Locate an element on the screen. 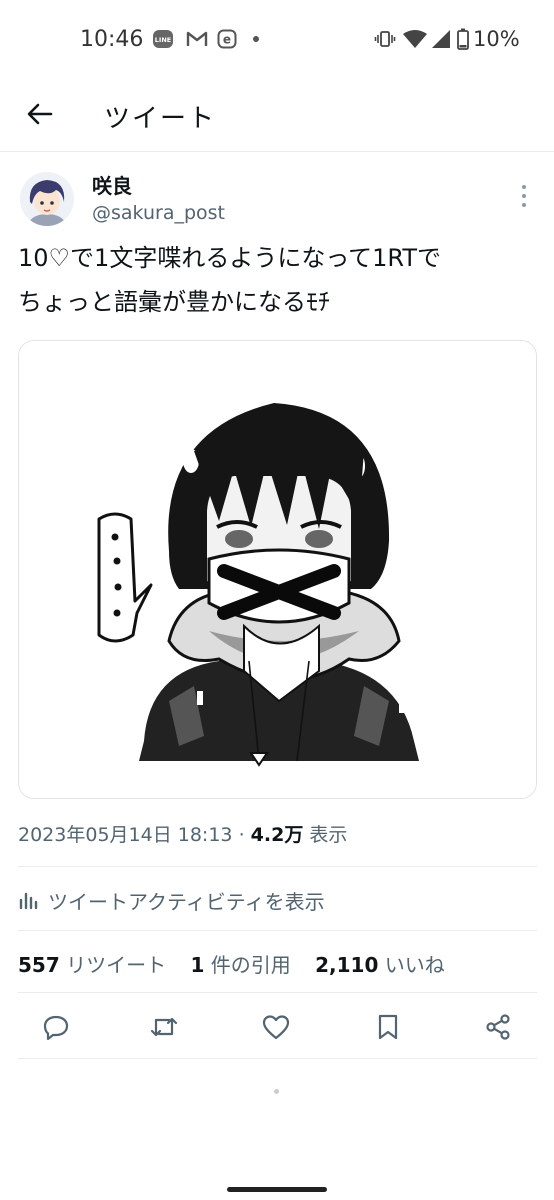 The image size is (554, 1200). retweets-stat: 557 リツイート is located at coordinates (92, 965).